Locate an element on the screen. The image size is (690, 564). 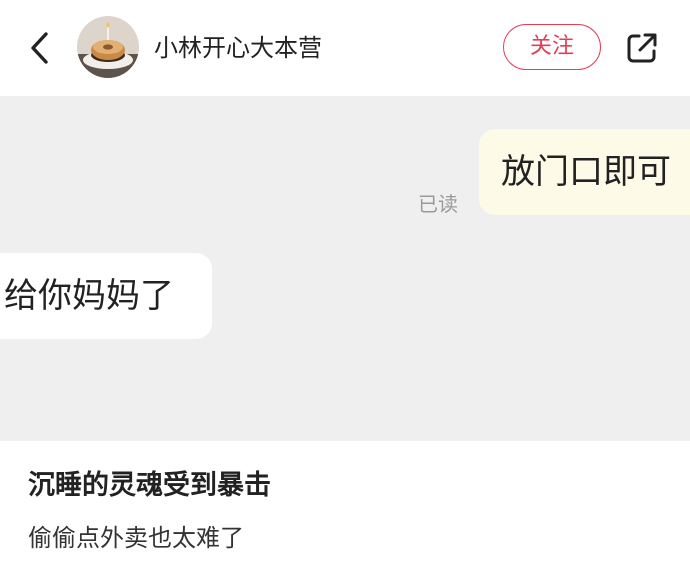
share-button is located at coordinates (642, 48).